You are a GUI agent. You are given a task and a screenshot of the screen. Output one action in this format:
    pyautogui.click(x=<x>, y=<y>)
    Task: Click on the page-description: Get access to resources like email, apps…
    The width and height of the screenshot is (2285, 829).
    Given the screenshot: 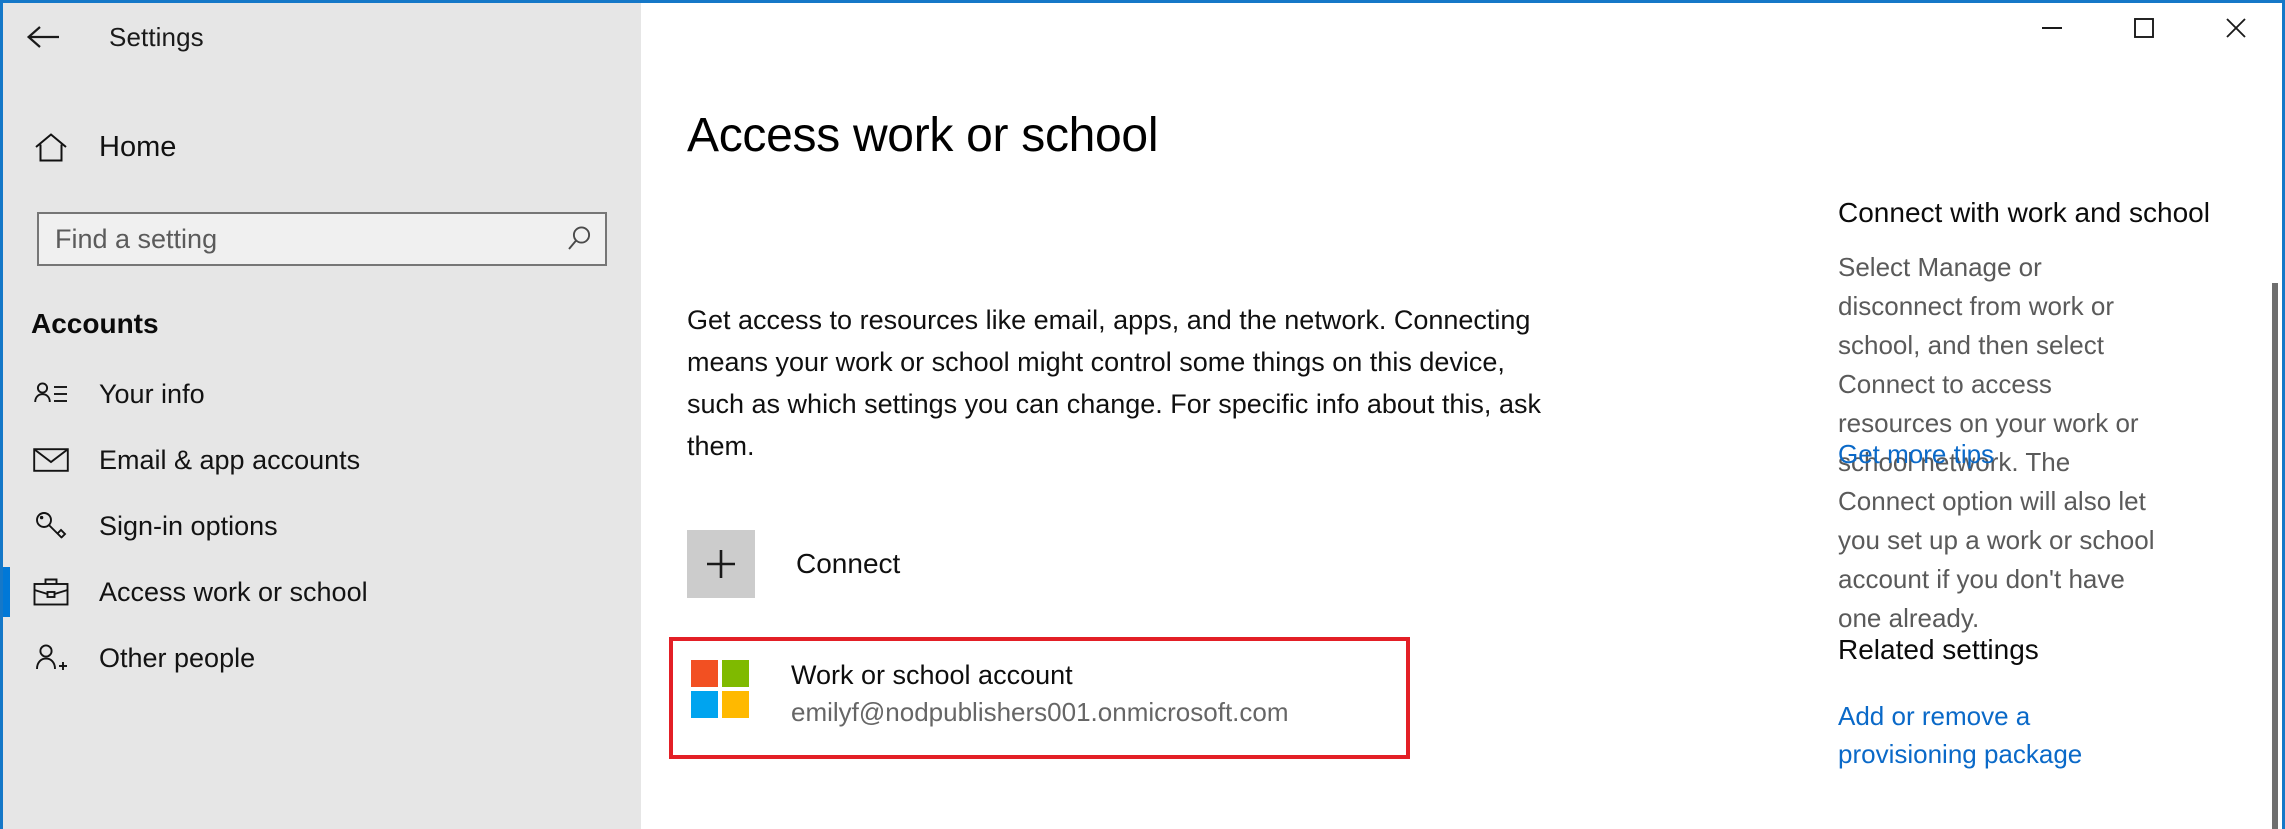 What is the action you would take?
    pyautogui.click(x=1114, y=383)
    